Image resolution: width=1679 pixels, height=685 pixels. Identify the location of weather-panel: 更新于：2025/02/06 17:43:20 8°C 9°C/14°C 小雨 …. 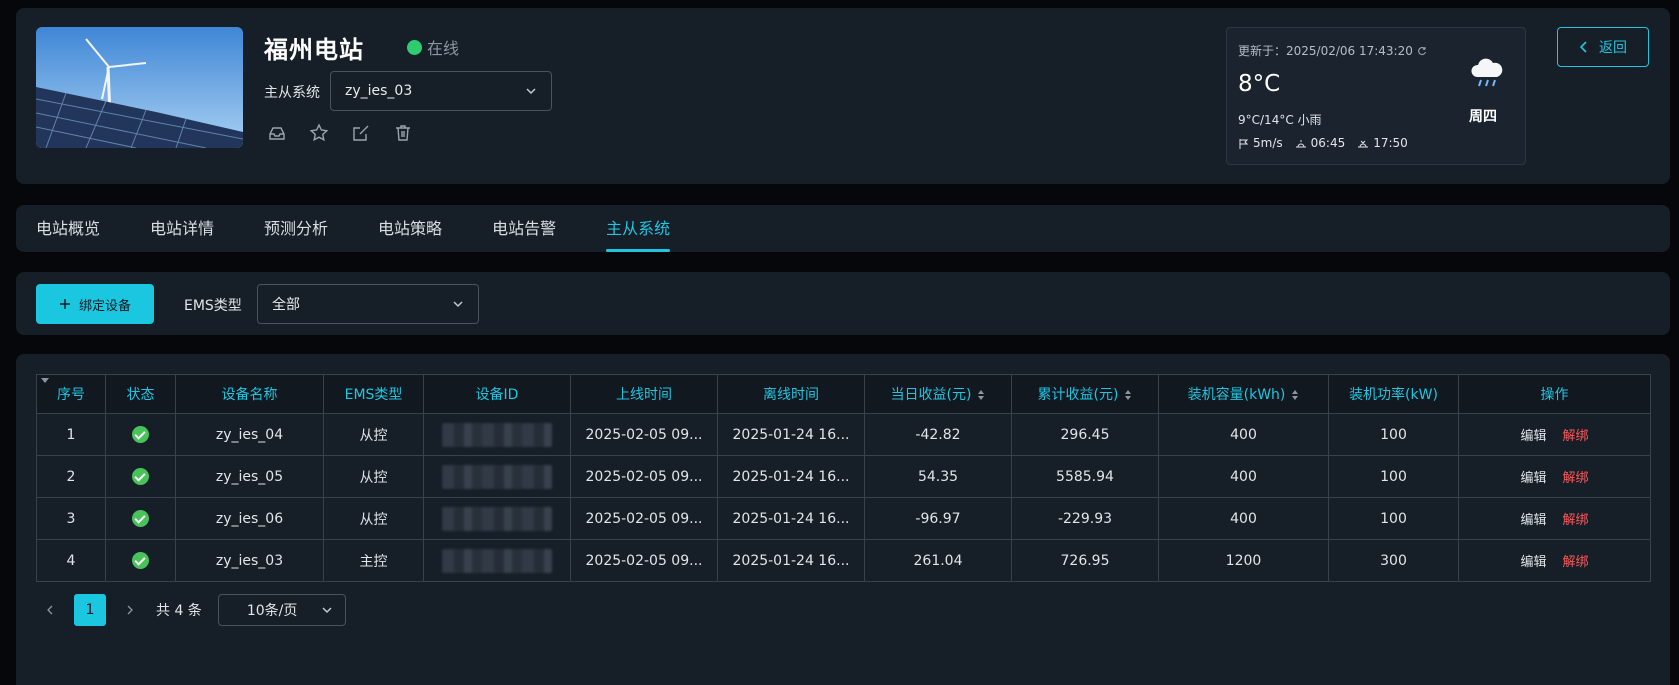
(1376, 96).